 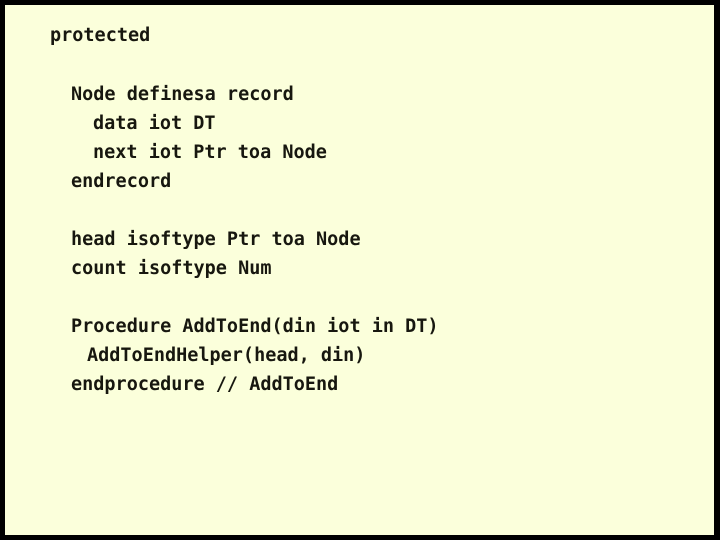 I want to click on access-modifier-heading: protected, so click(x=100, y=35).